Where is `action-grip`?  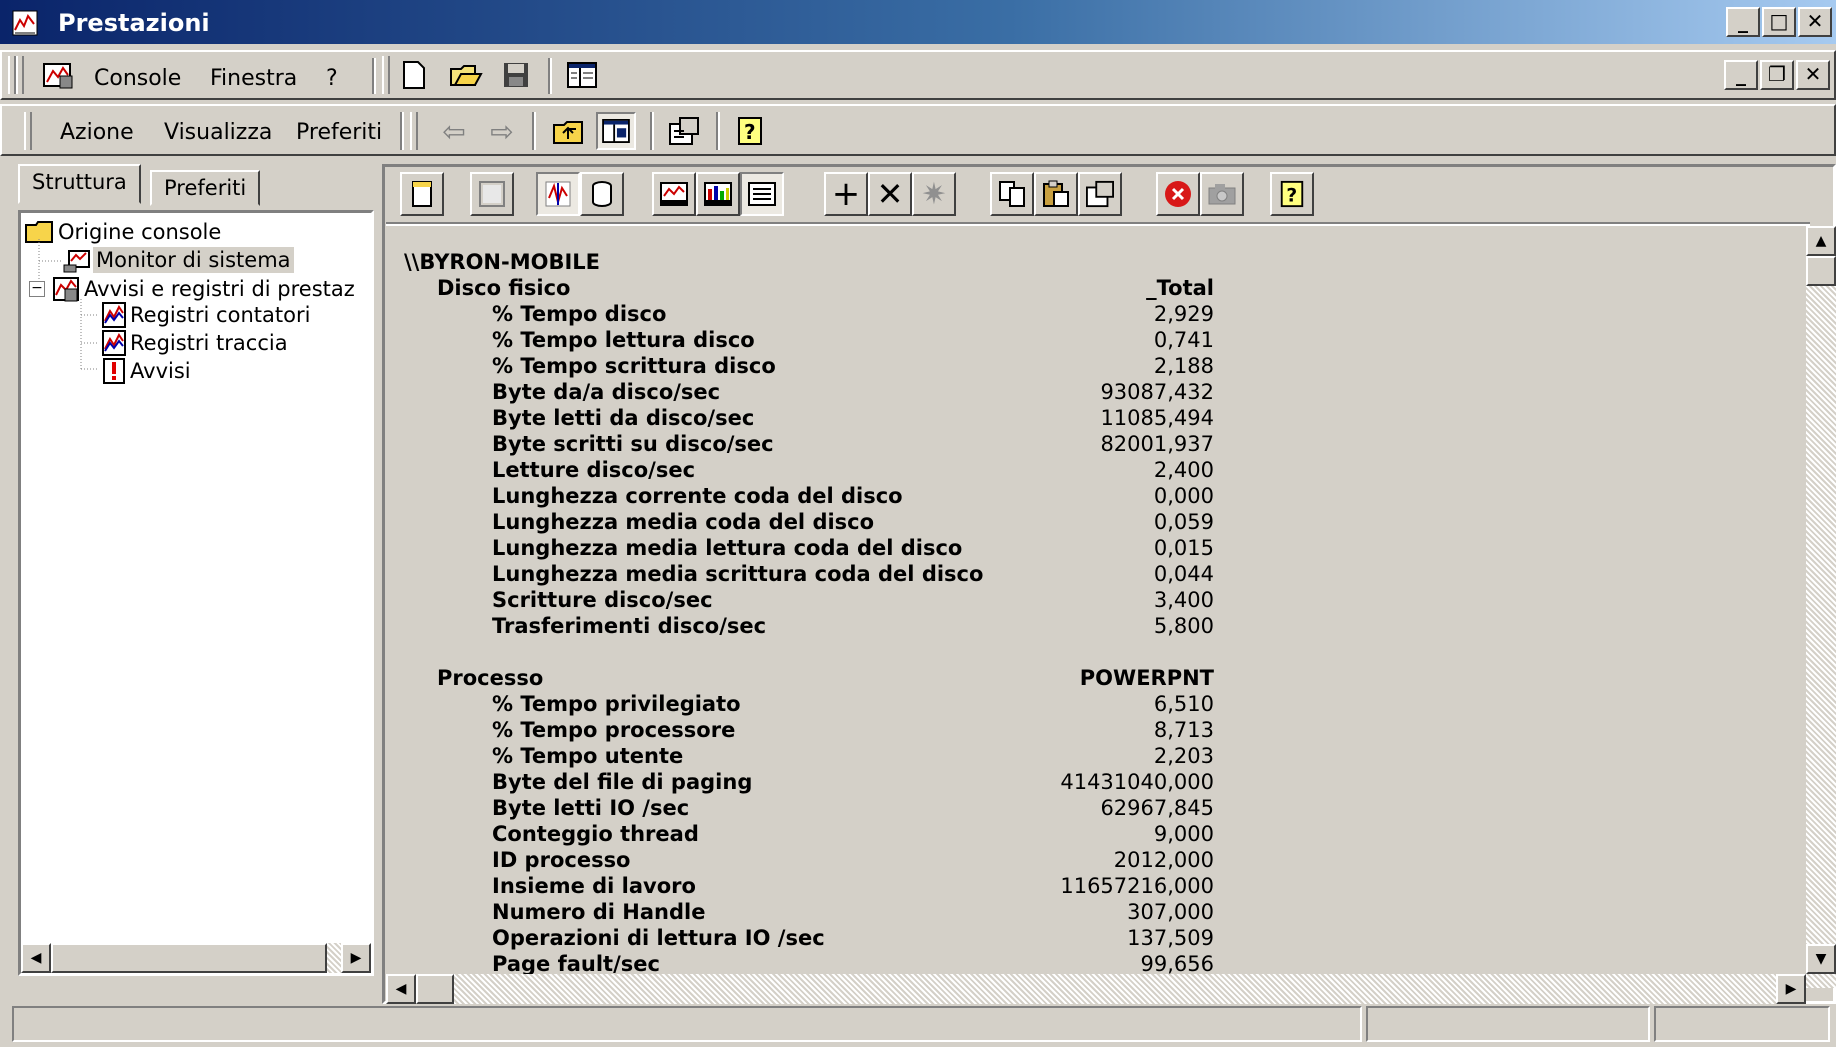
action-grip is located at coordinates (28, 131).